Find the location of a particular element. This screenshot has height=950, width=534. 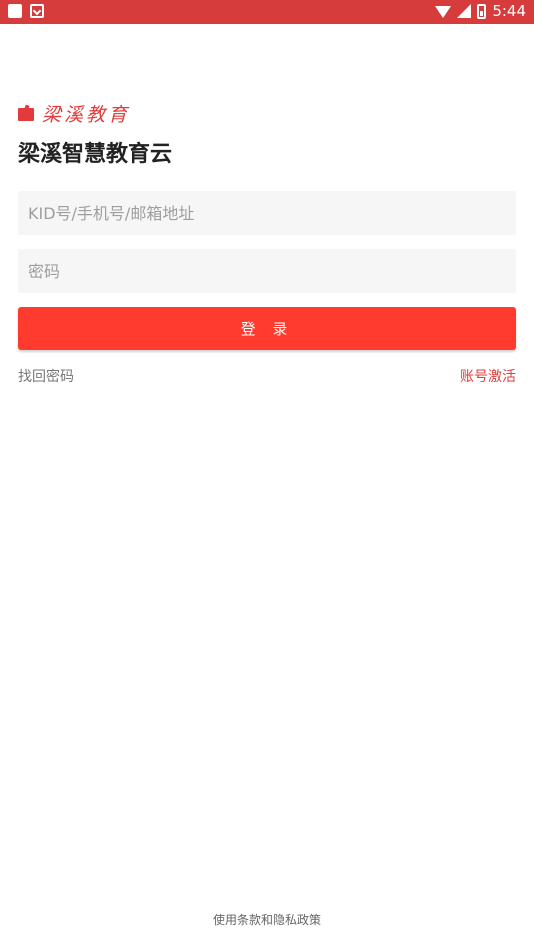

brand-logo: 梁溪教育 is located at coordinates (74, 113).